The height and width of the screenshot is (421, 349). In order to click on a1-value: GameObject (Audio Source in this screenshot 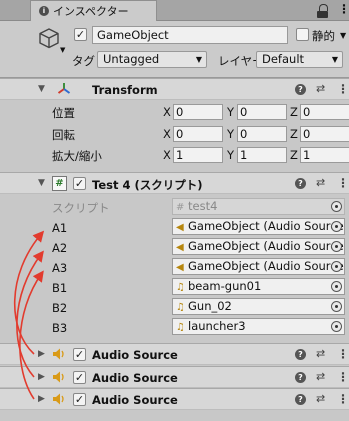, I will do `click(266, 226)`.